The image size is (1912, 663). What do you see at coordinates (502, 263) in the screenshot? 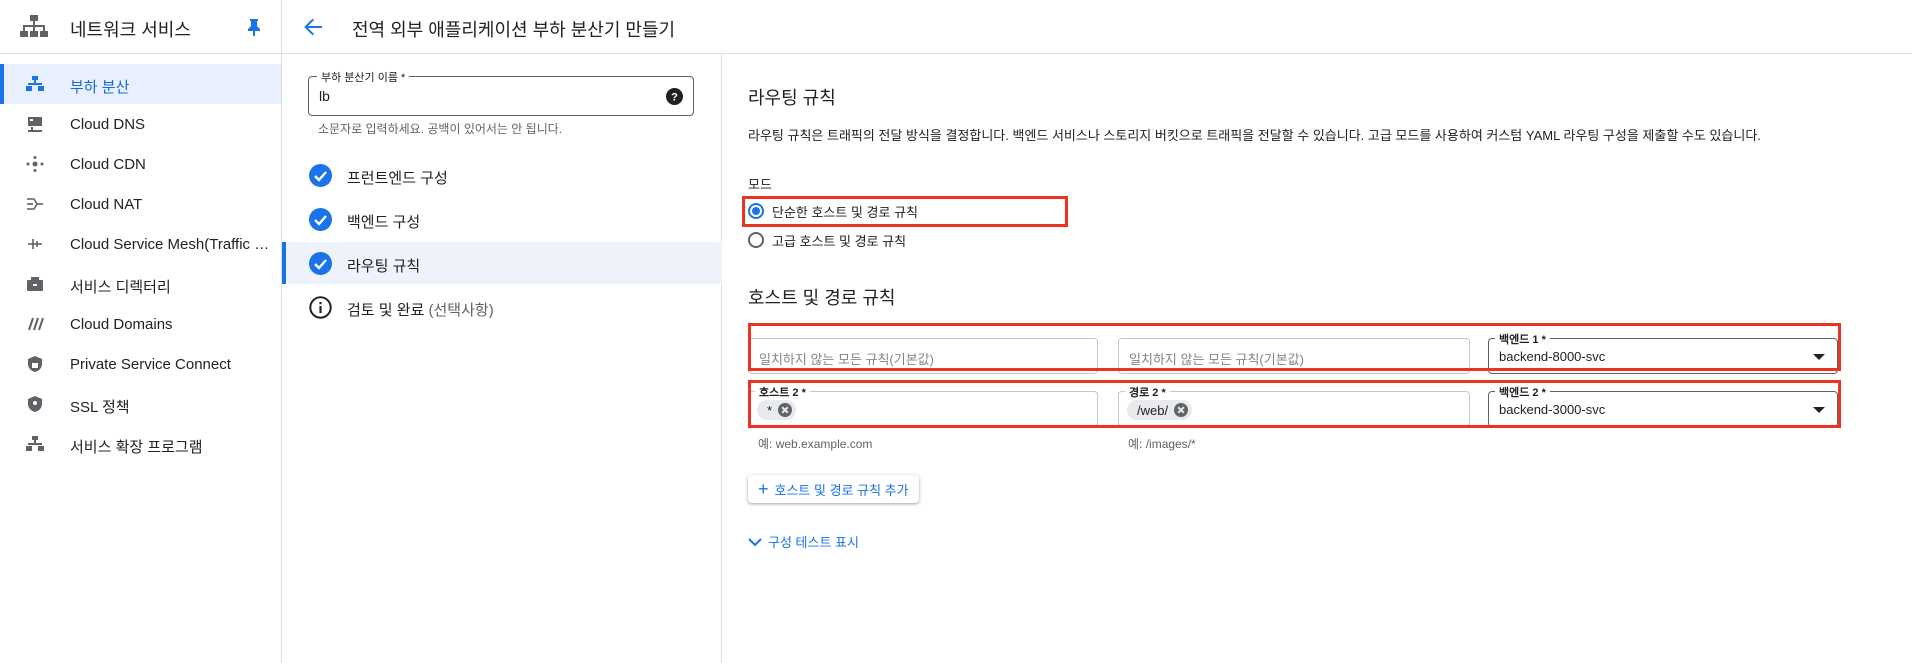
I see `step-routing-rules: 라우팅 규칙` at bounding box center [502, 263].